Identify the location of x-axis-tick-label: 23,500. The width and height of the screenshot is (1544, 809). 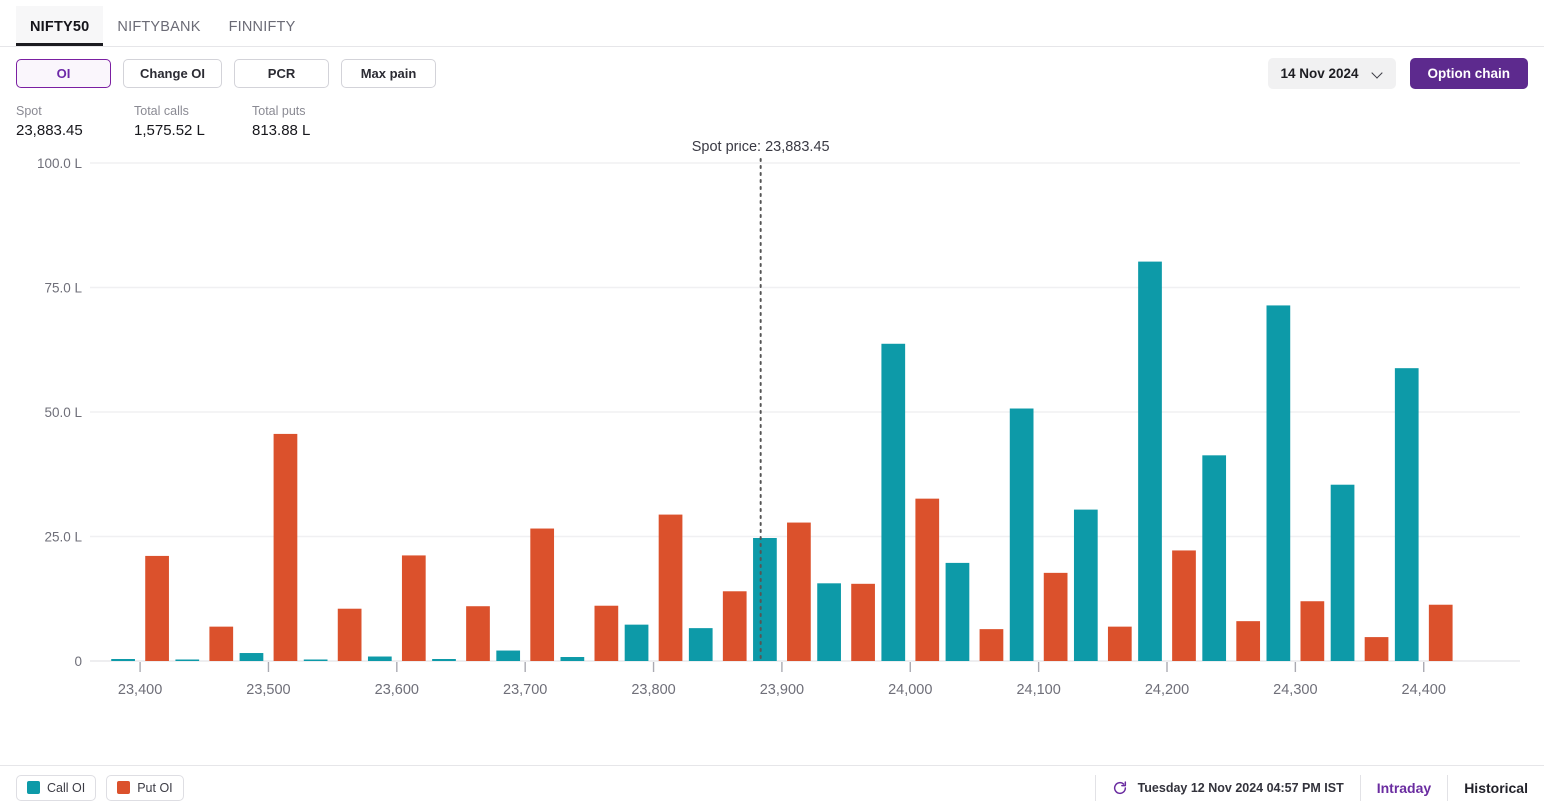
(268, 690).